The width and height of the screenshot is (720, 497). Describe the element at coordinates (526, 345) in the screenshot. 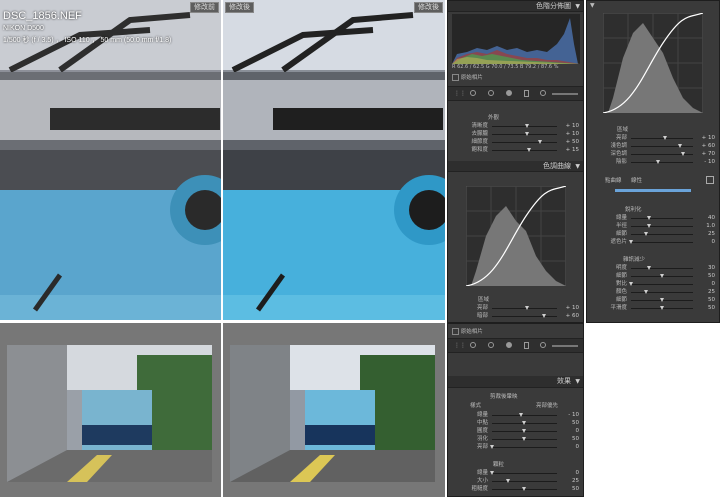

I see `graduated-filter-icon` at that location.